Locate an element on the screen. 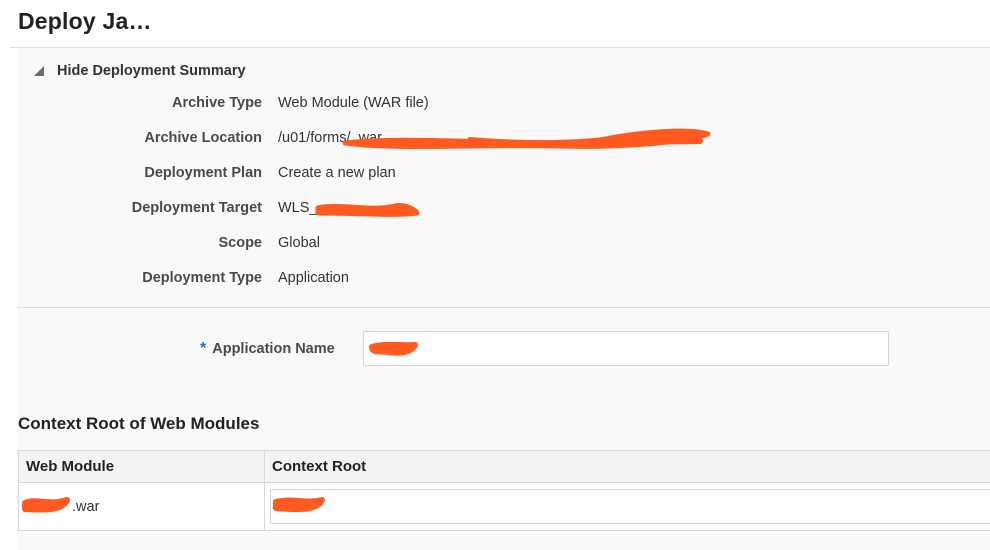 The width and height of the screenshot is (990, 550). summary-row-deployment-plan: Deployment Plan Create a new plan is located at coordinates (495, 175).